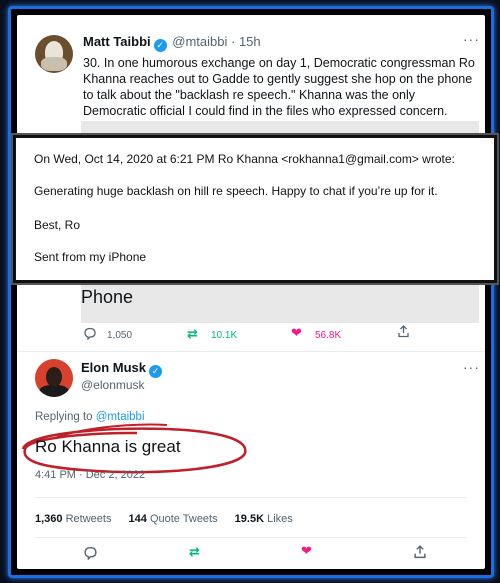 The image size is (500, 583). I want to click on tweet-author: Matt Taibbi ✓ @mtaibbi · 15h, so click(172, 43).